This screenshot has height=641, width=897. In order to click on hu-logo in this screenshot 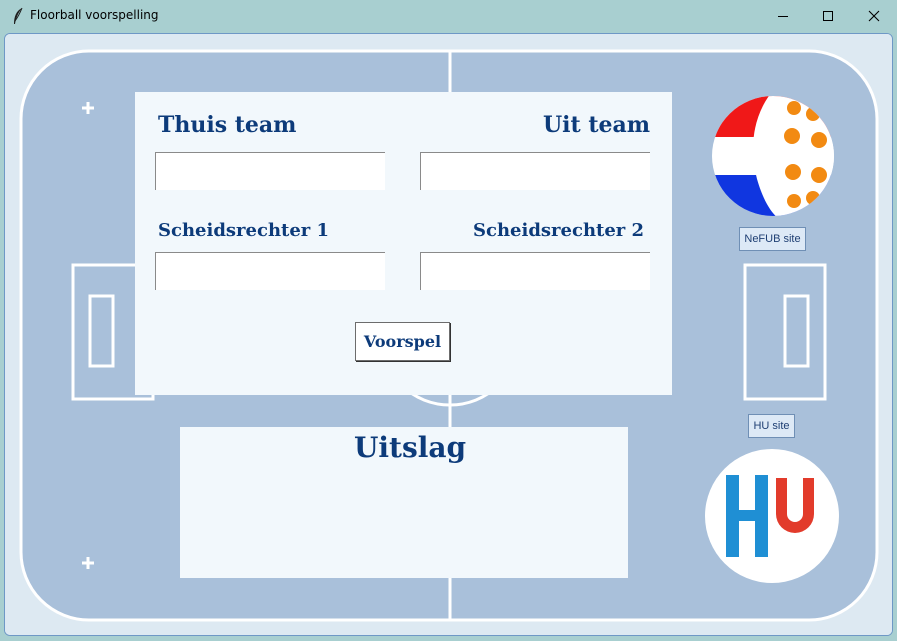, I will do `click(772, 516)`.